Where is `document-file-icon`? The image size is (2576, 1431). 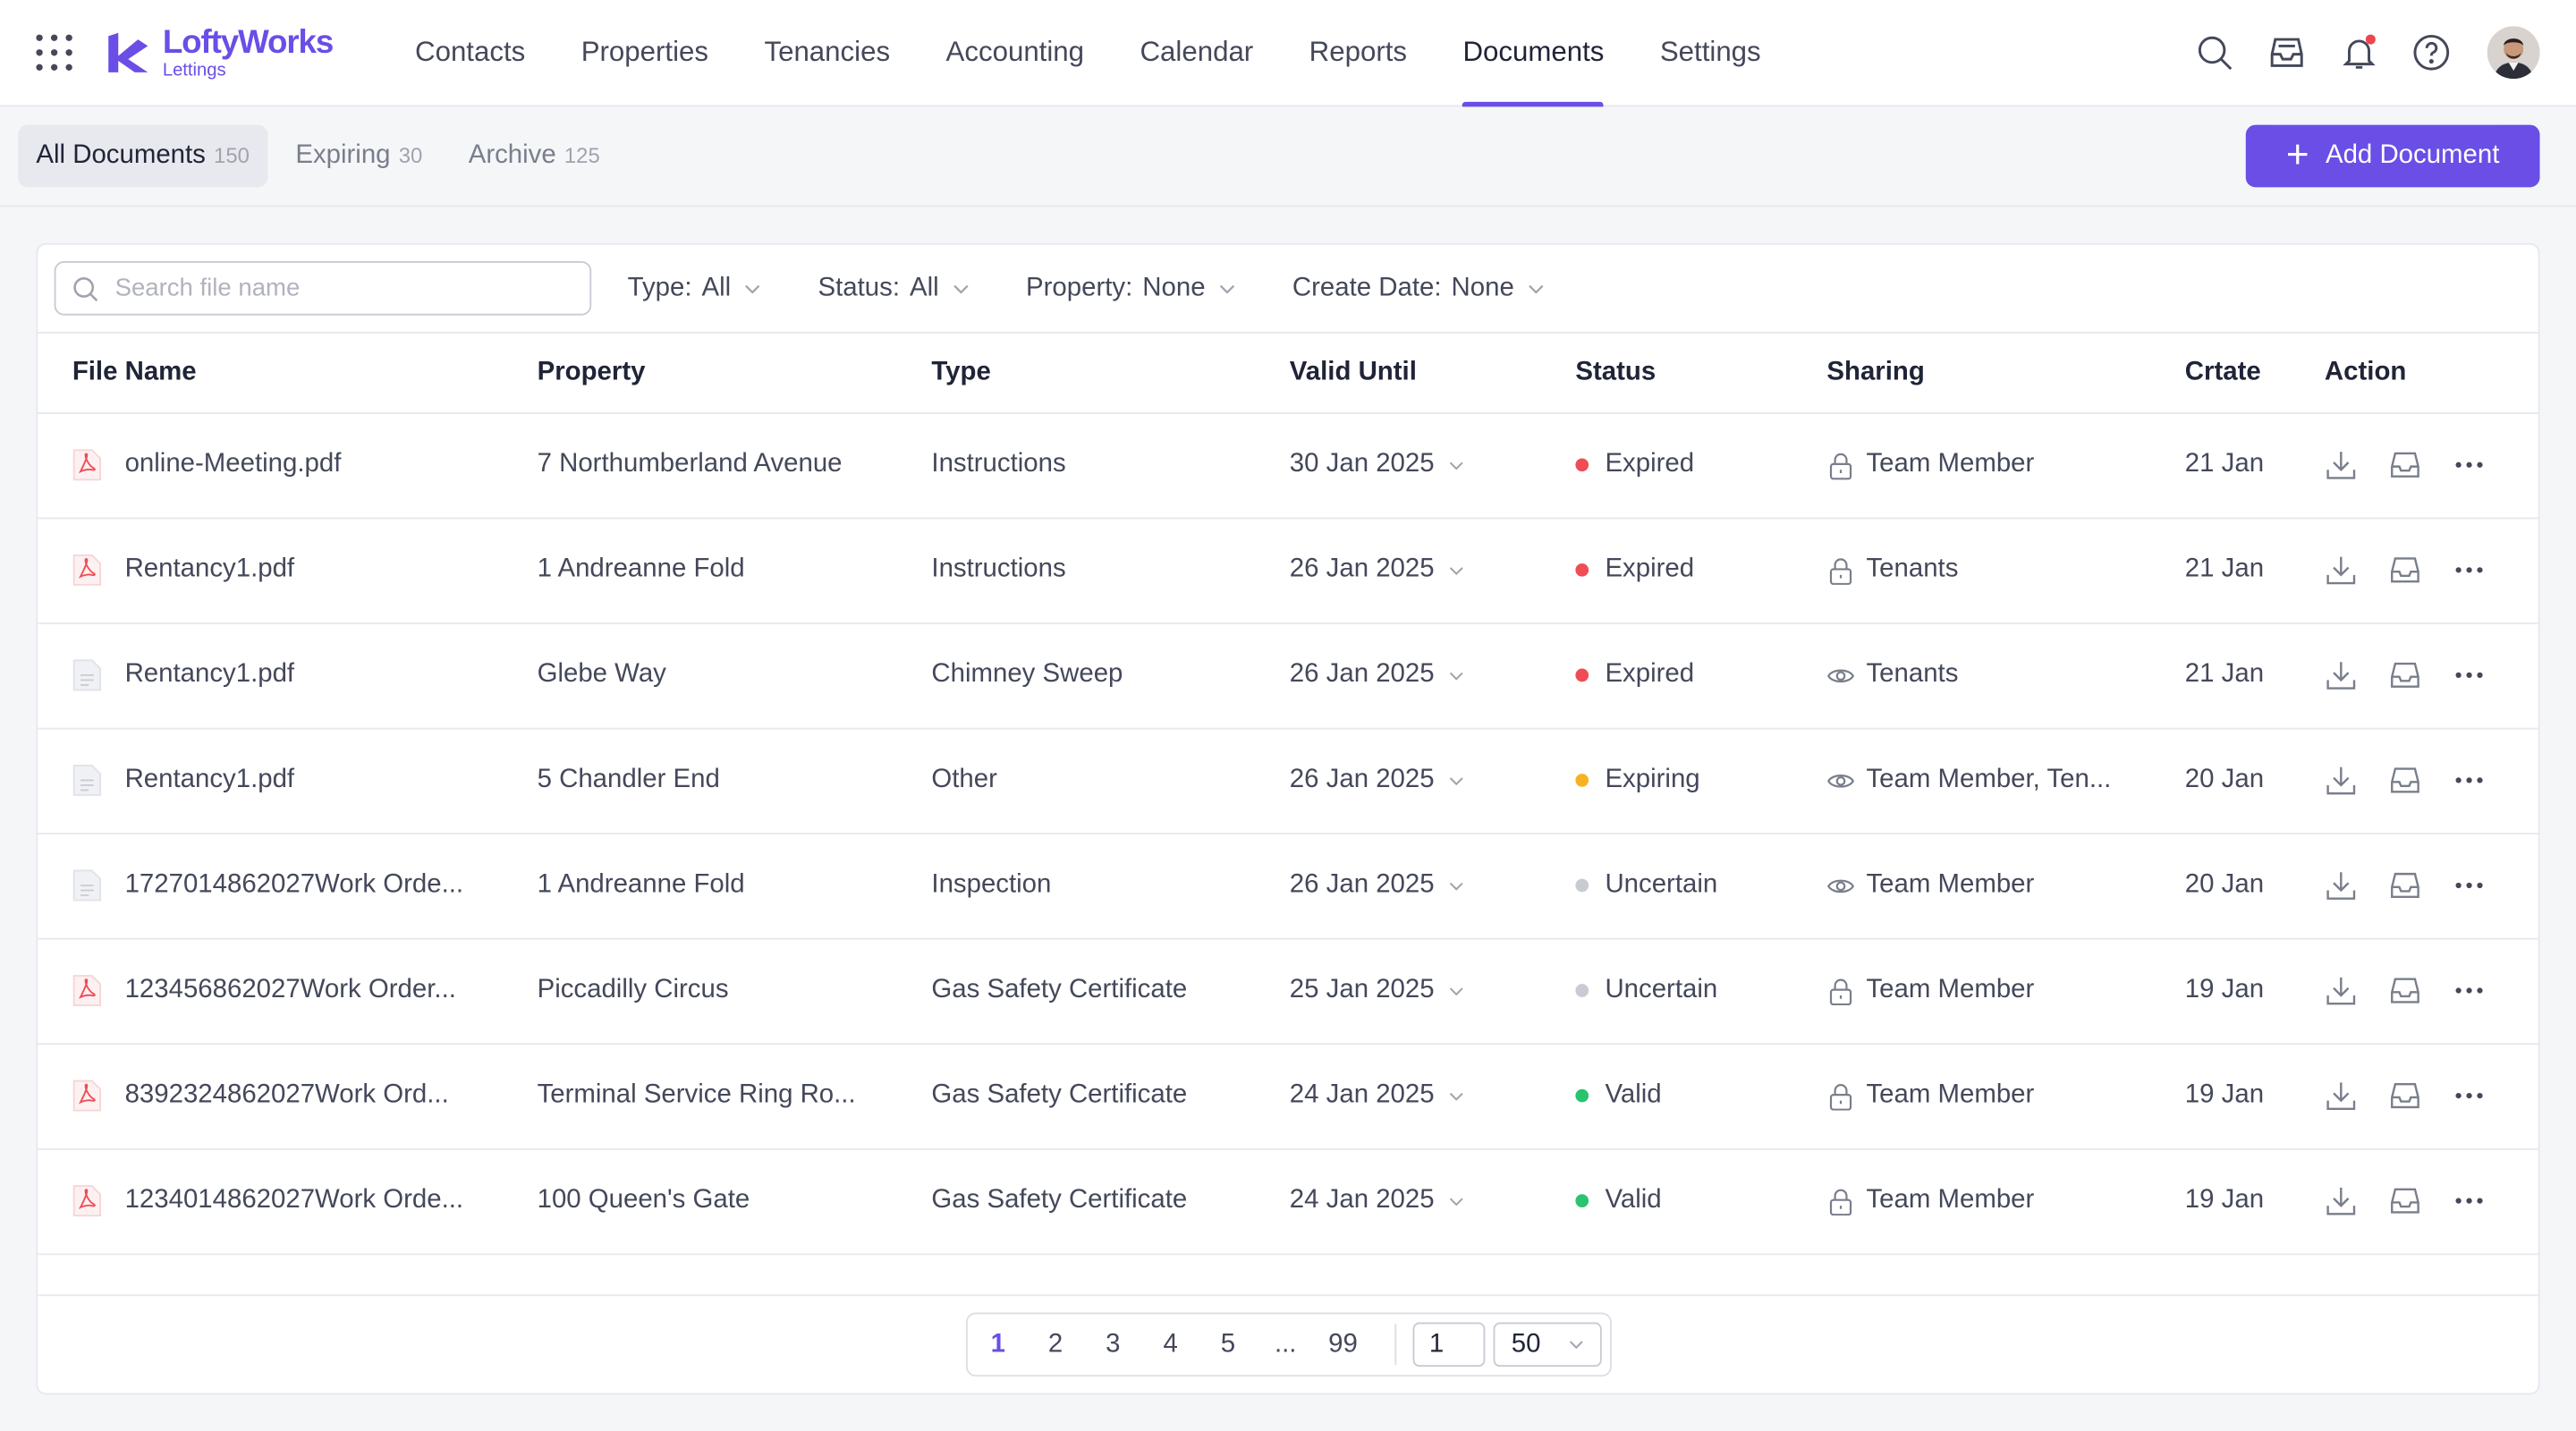
document-file-icon is located at coordinates (87, 781).